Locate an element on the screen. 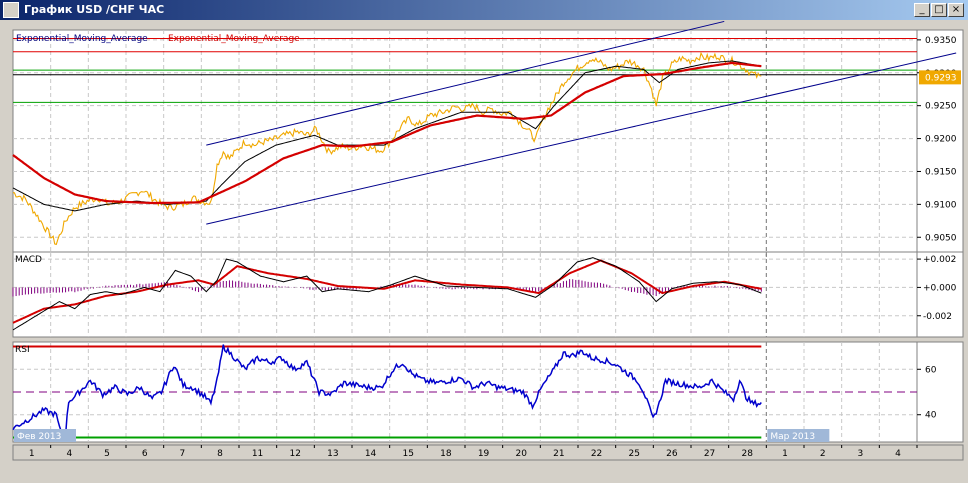  price-tick-label: 0.9050 is located at coordinates (941, 238).